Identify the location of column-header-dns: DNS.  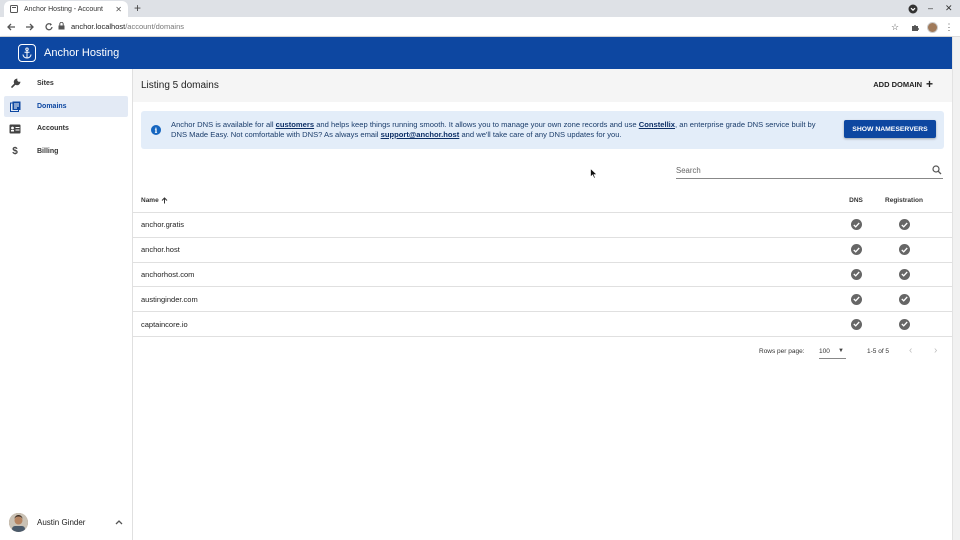
(856, 200).